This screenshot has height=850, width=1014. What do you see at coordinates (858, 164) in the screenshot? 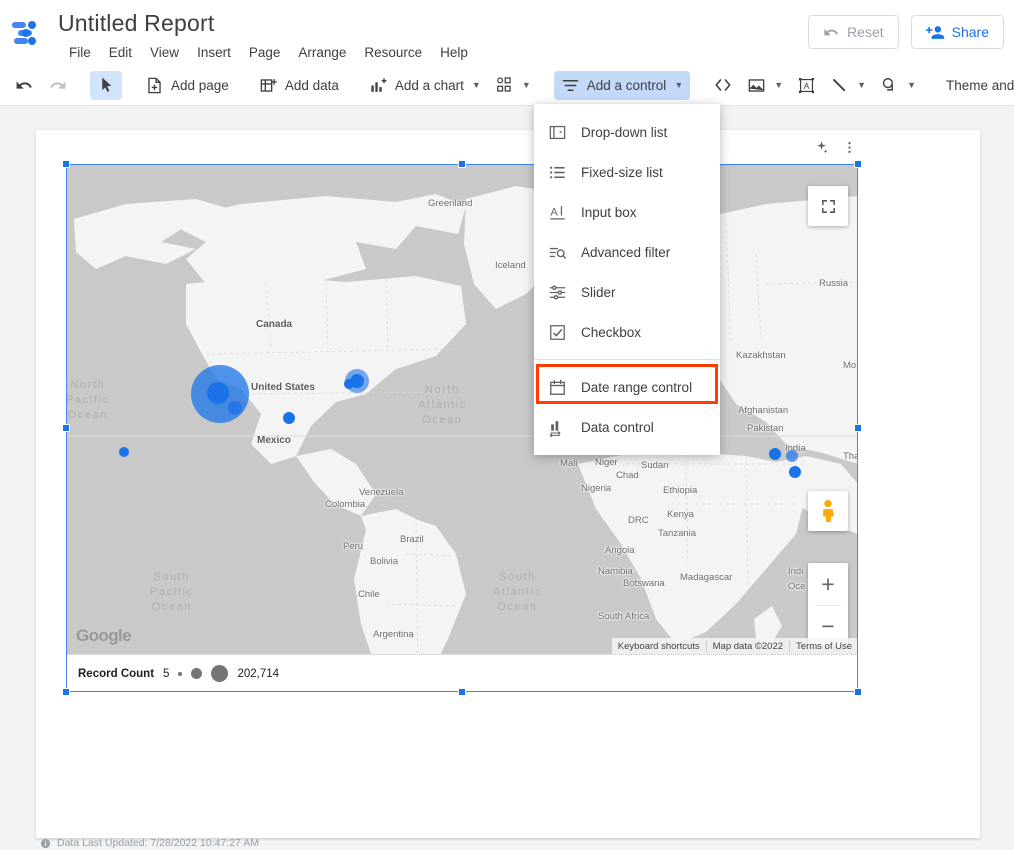
I see `resize-handle-top-right` at bounding box center [858, 164].